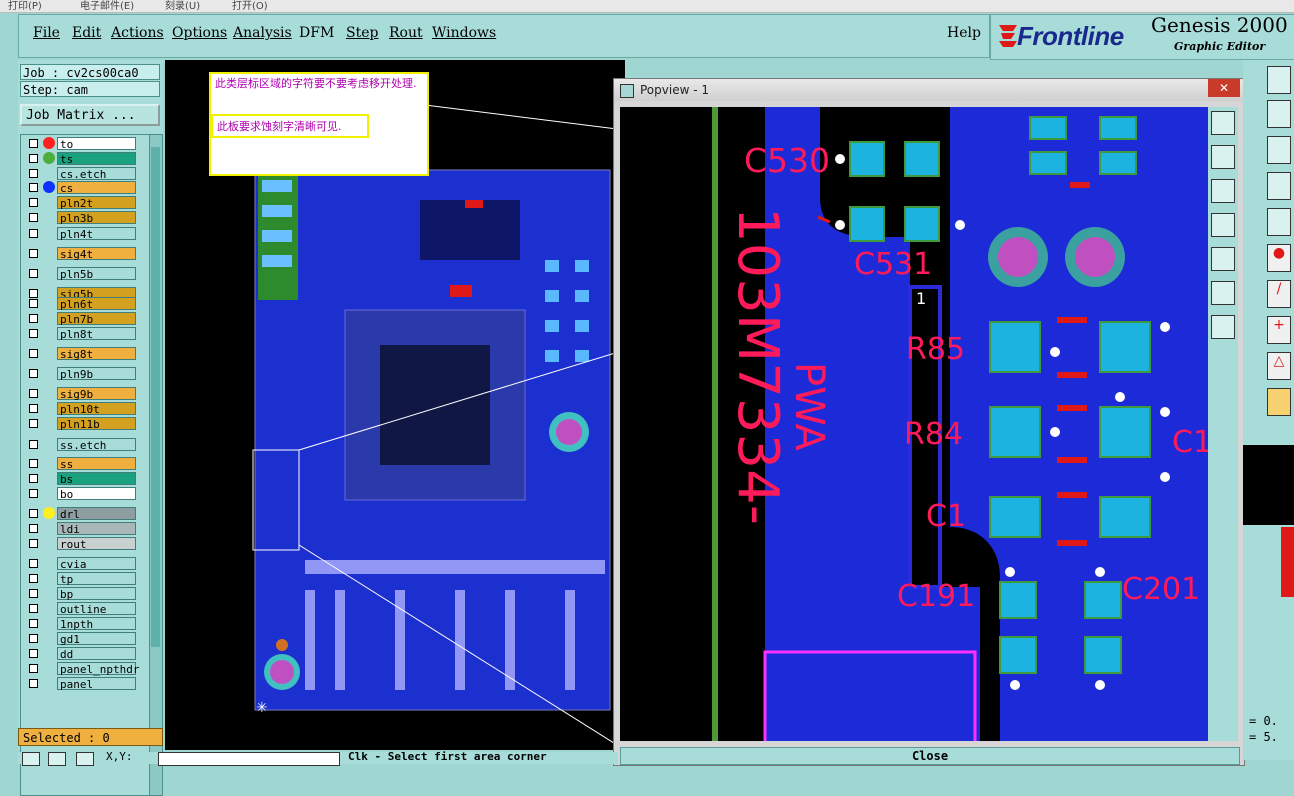 The height and width of the screenshot is (796, 1294). Describe the element at coordinates (107, 6) in the screenshot. I see `os-email-item: 电子邮件(E)` at that location.